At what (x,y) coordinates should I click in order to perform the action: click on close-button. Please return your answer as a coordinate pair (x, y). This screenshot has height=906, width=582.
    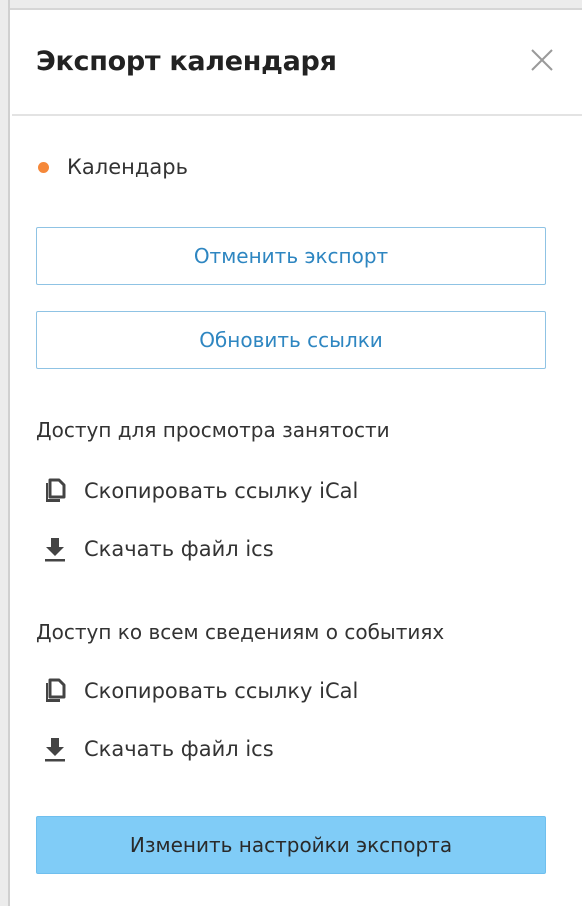
    Looking at the image, I should click on (542, 60).